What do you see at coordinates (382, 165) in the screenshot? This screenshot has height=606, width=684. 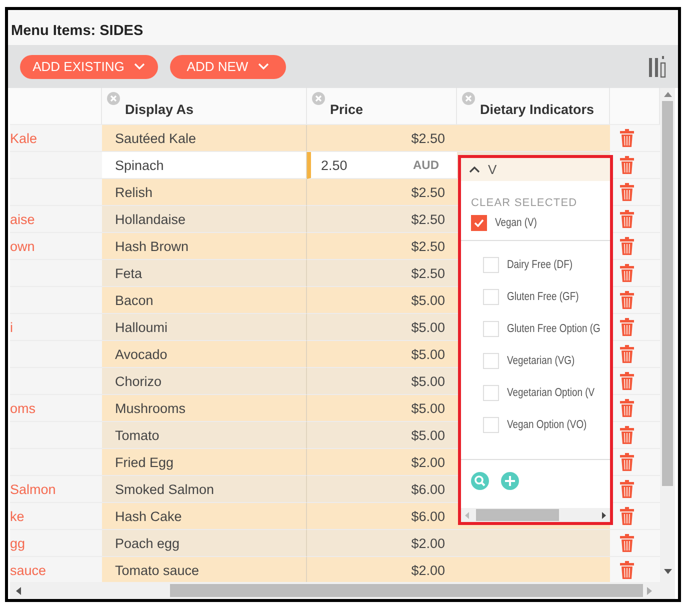 I see `price-input: 2.50 AUD` at bounding box center [382, 165].